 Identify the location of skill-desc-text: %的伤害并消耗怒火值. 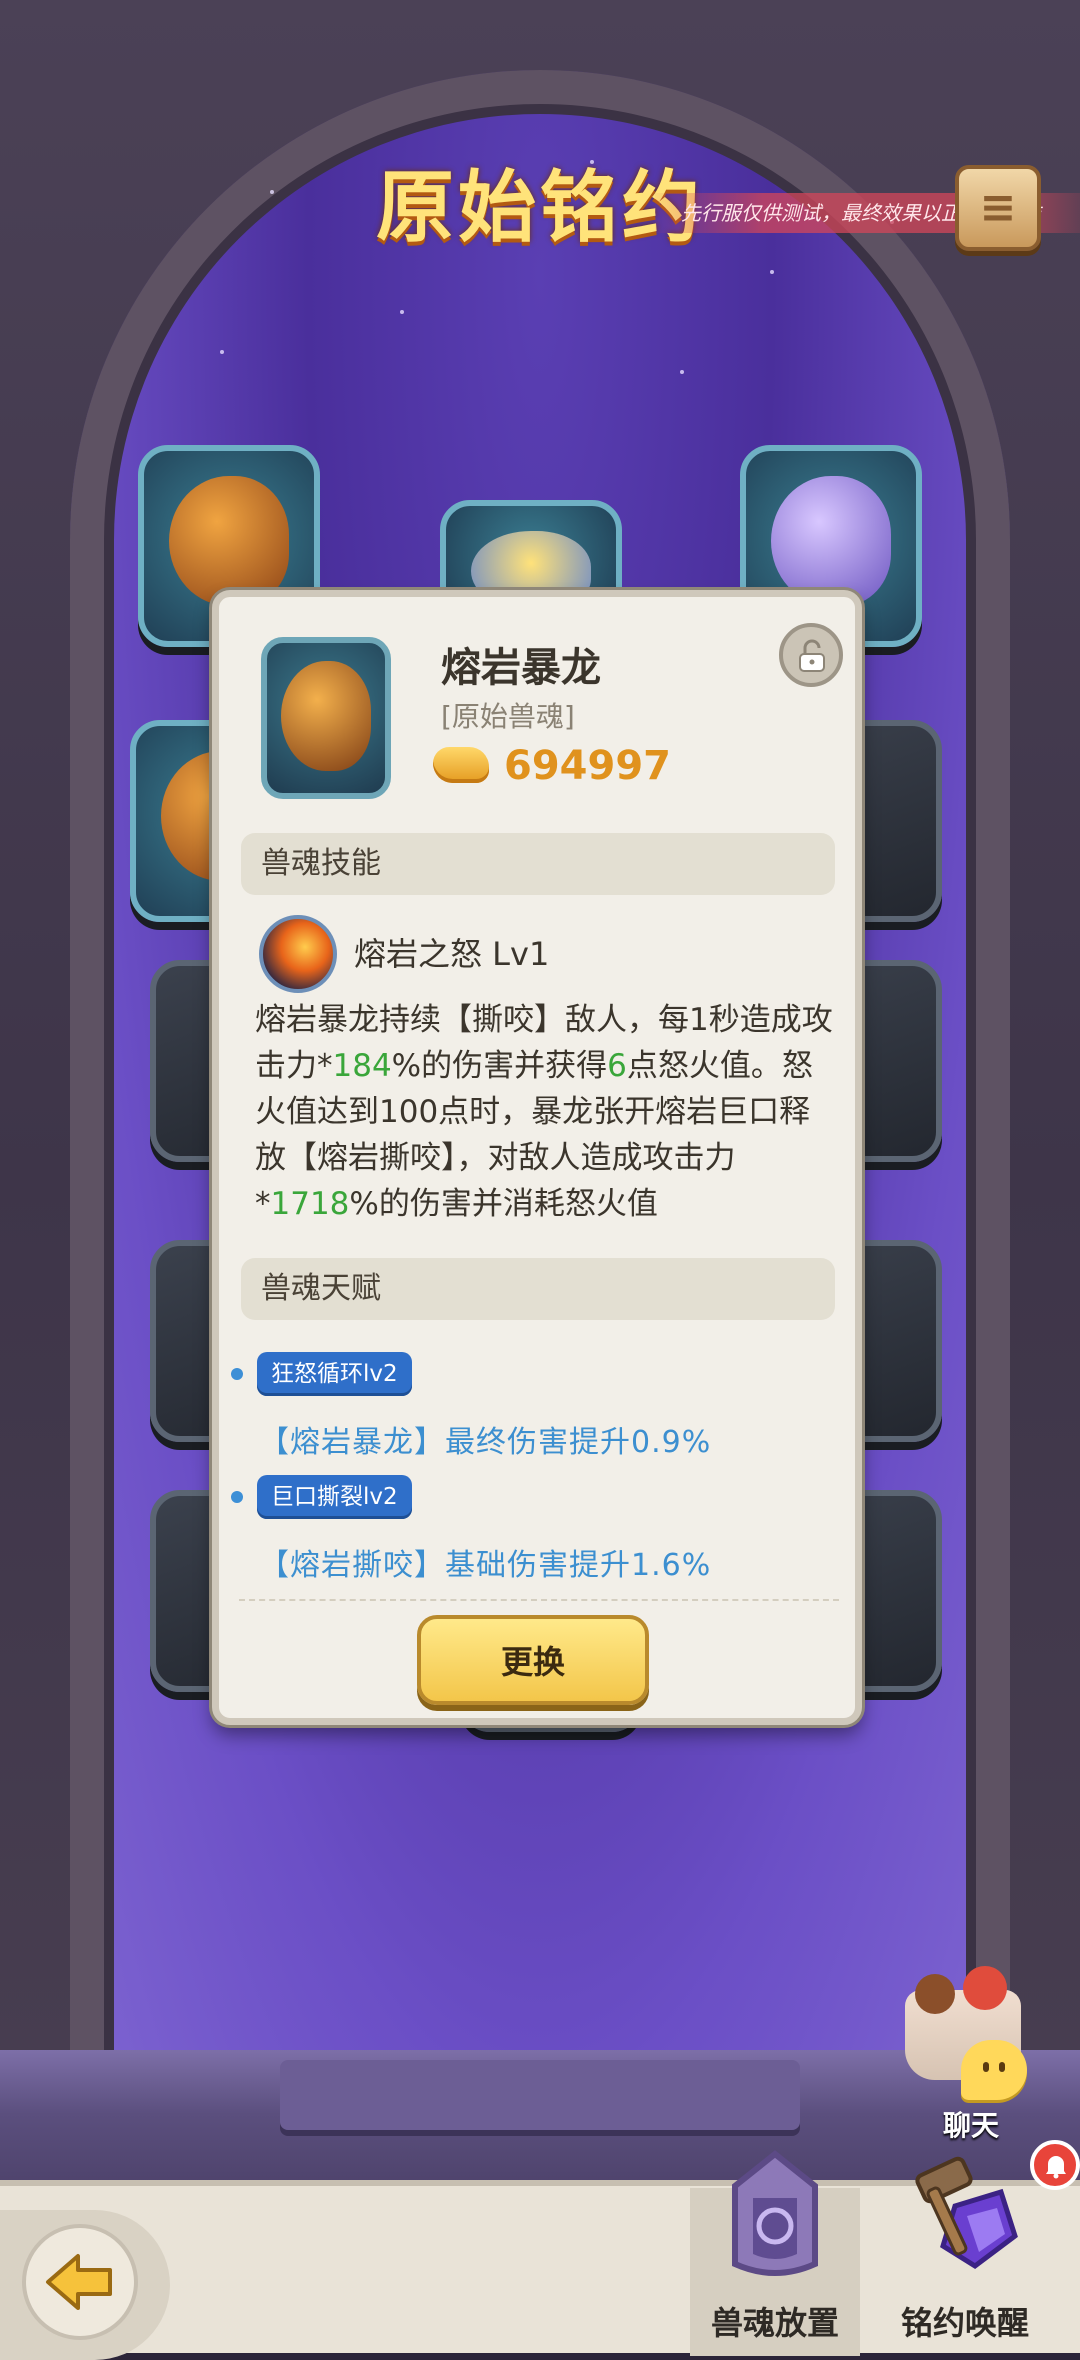
(503, 1204).